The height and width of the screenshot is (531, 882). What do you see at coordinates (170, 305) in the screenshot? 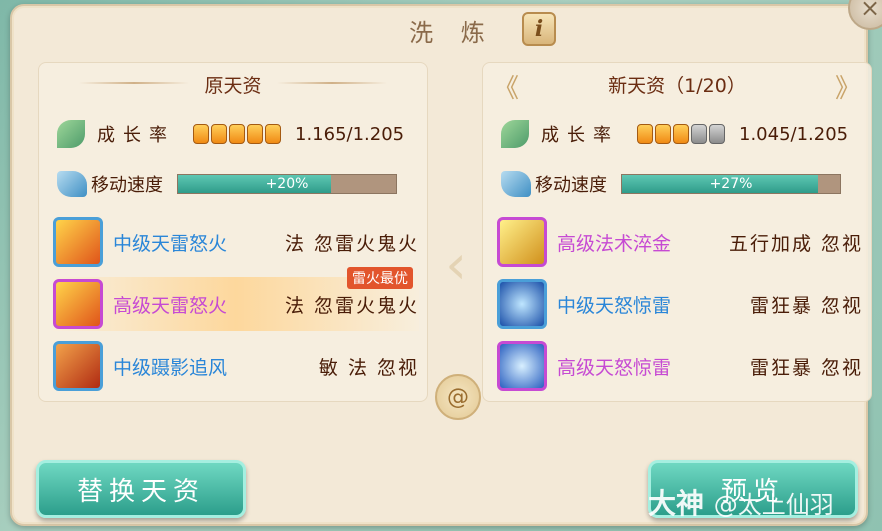
I see `skill-name: 高级天雷怒火` at bounding box center [170, 305].